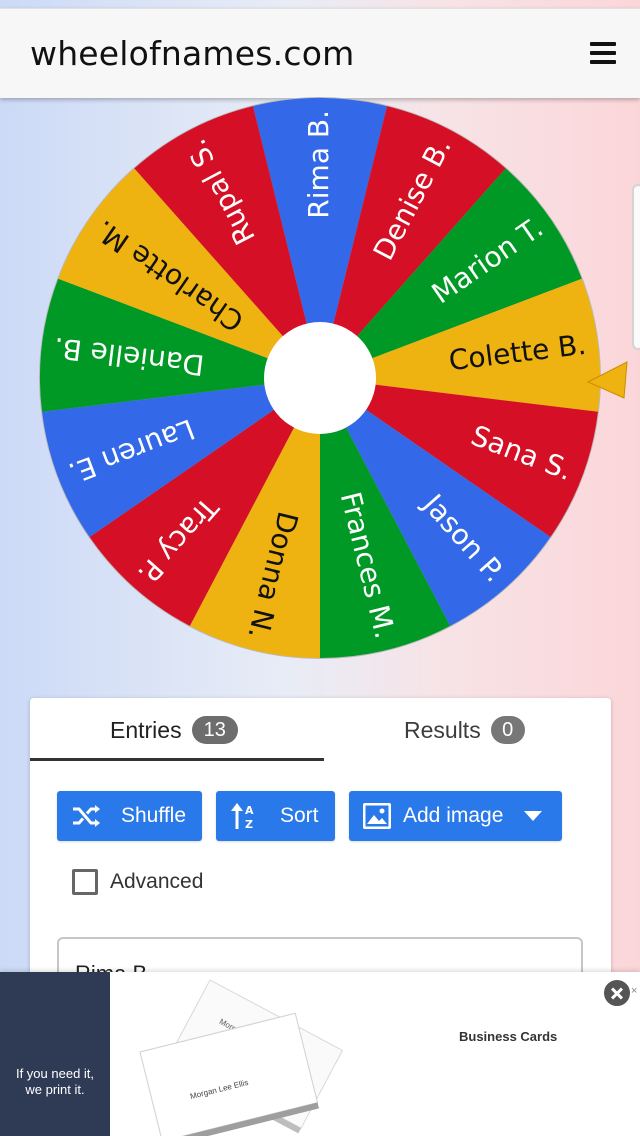 This screenshot has width=640, height=1136. I want to click on shuffle-button-label: Shuffle, so click(153, 815).